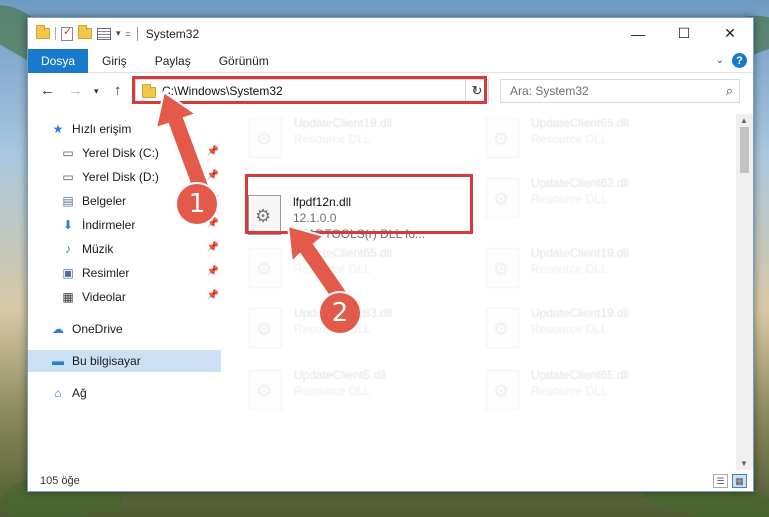 This screenshot has width=769, height=517. What do you see at coordinates (68, 249) in the screenshot?
I see `music-icon: ♪` at bounding box center [68, 249].